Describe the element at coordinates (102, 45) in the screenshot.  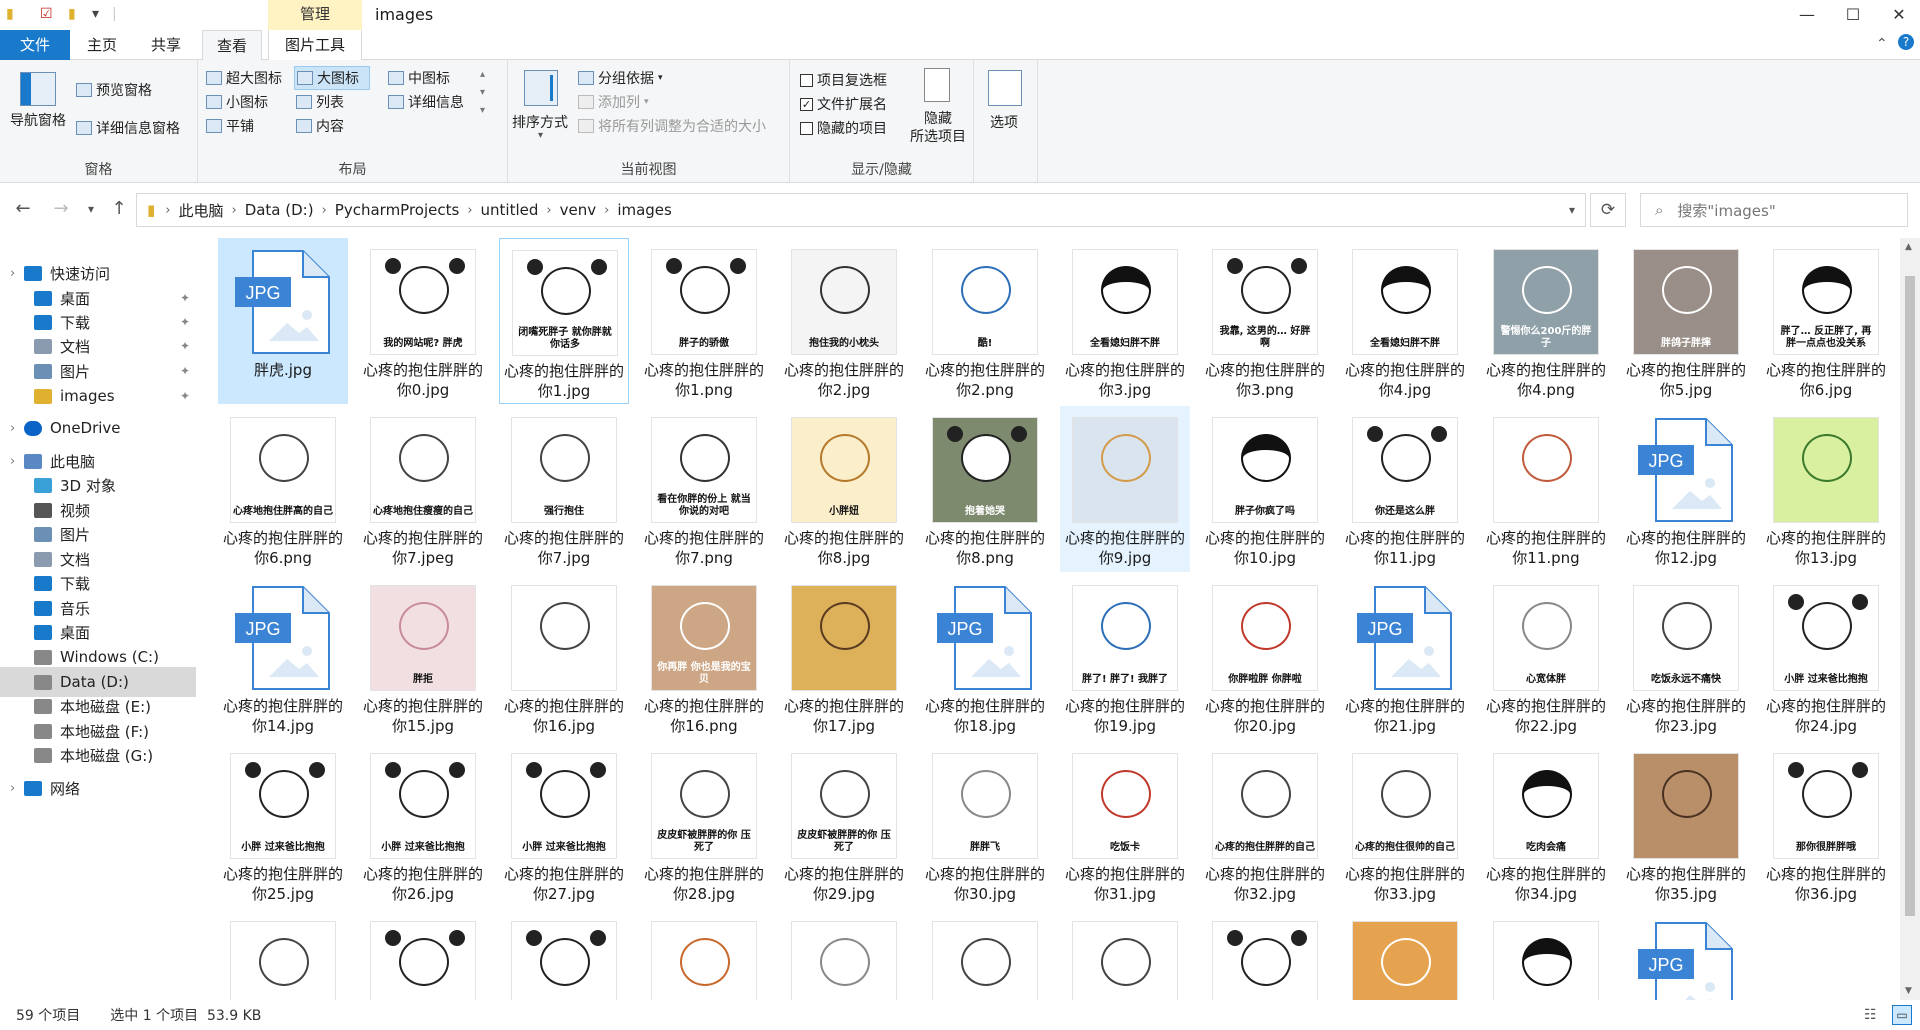
I see `tab-home: 主页` at that location.